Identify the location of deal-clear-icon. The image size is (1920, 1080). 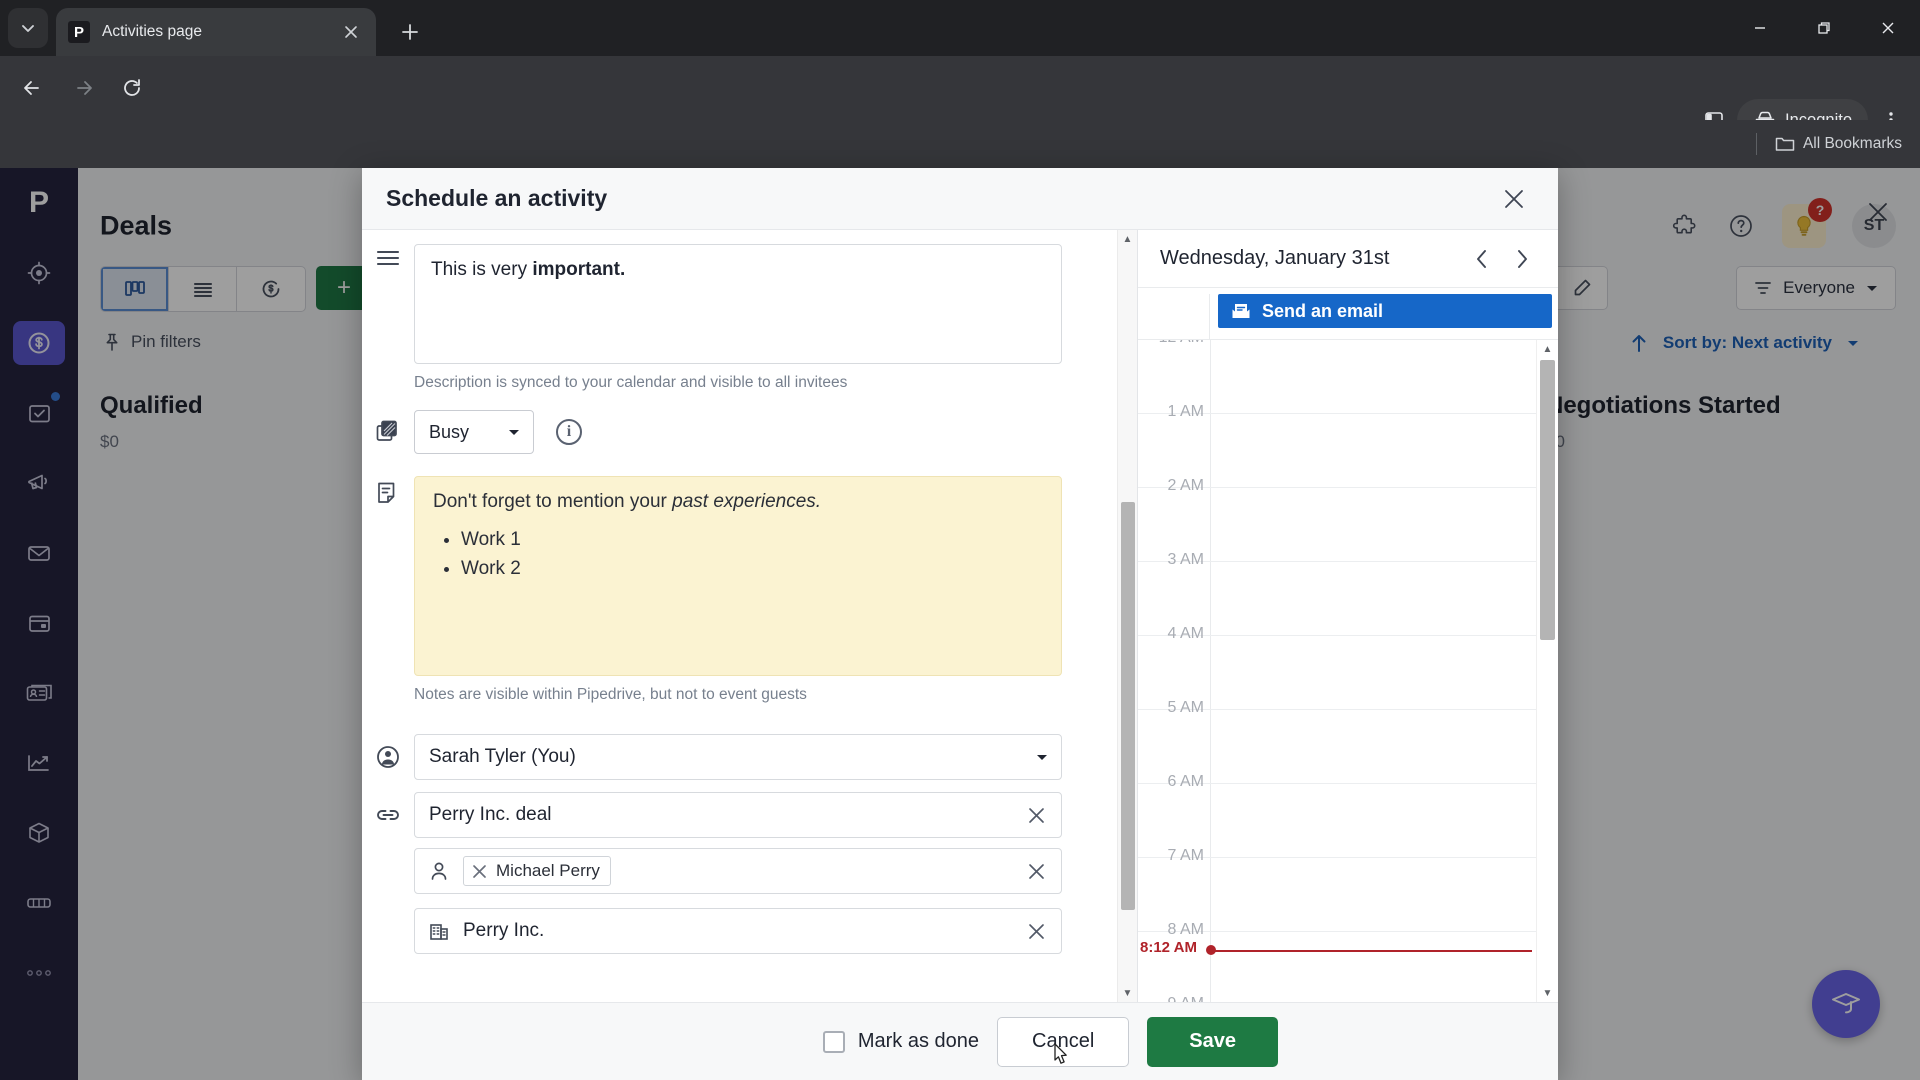
(1036, 815).